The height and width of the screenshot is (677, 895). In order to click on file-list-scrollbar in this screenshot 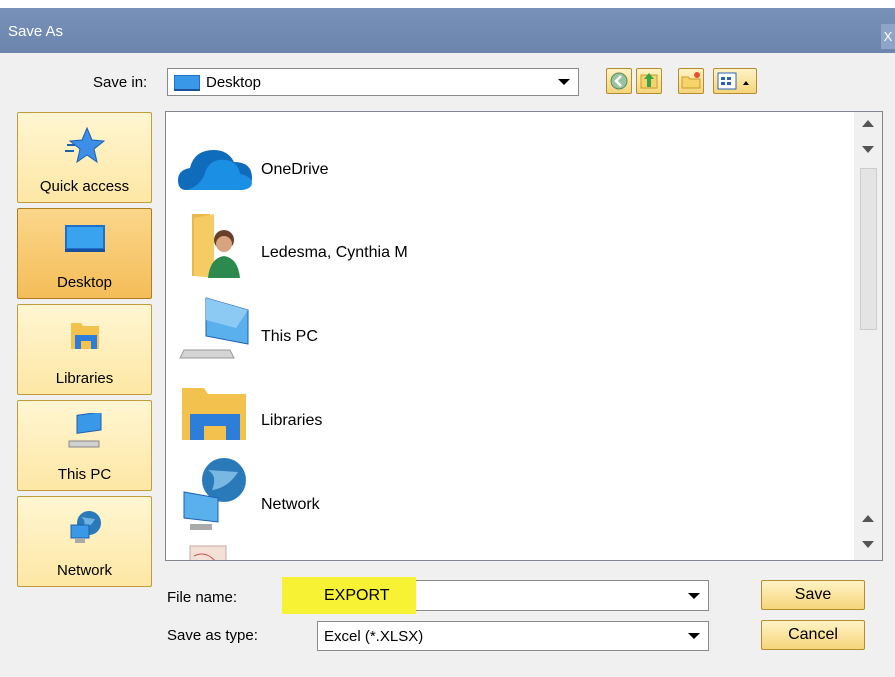, I will do `click(868, 336)`.